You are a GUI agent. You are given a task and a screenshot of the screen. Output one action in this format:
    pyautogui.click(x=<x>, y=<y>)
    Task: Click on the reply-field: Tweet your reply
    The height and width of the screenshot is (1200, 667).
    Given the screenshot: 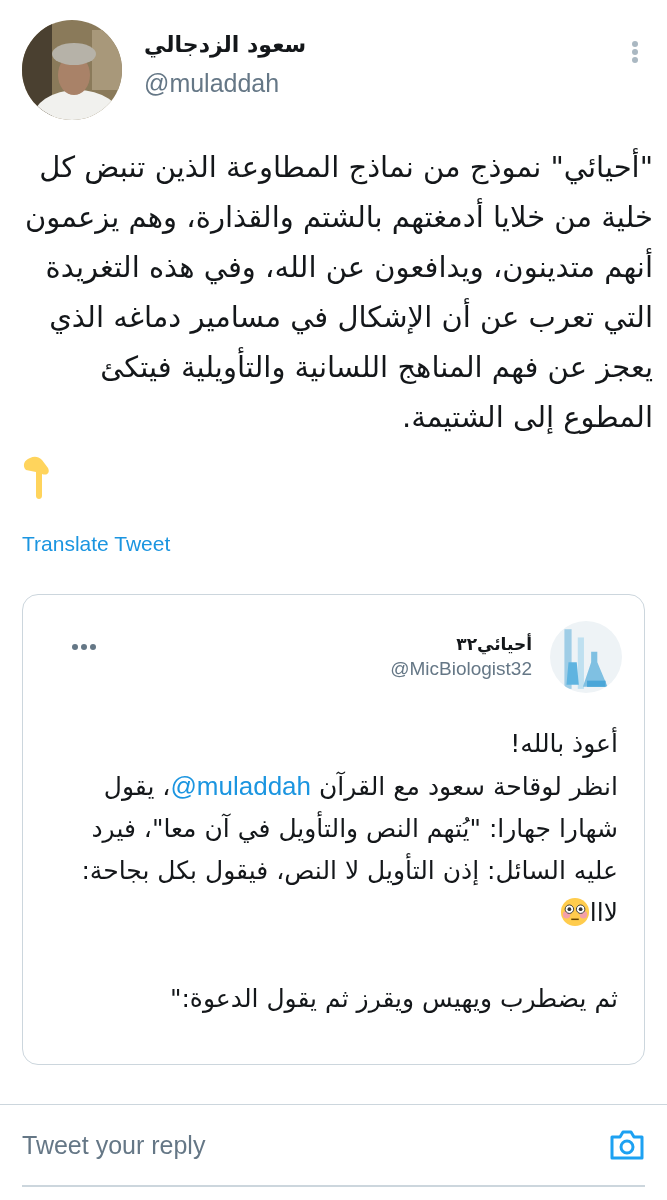 What is the action you would take?
    pyautogui.click(x=315, y=1145)
    